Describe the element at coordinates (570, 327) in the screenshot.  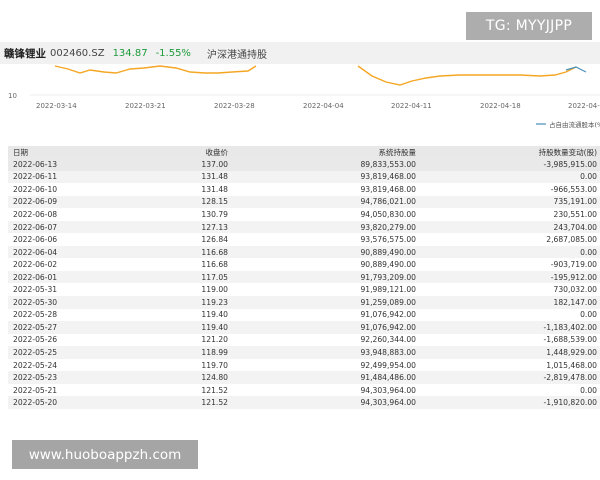
I see `cell-change: -1,183,402.00` at that location.